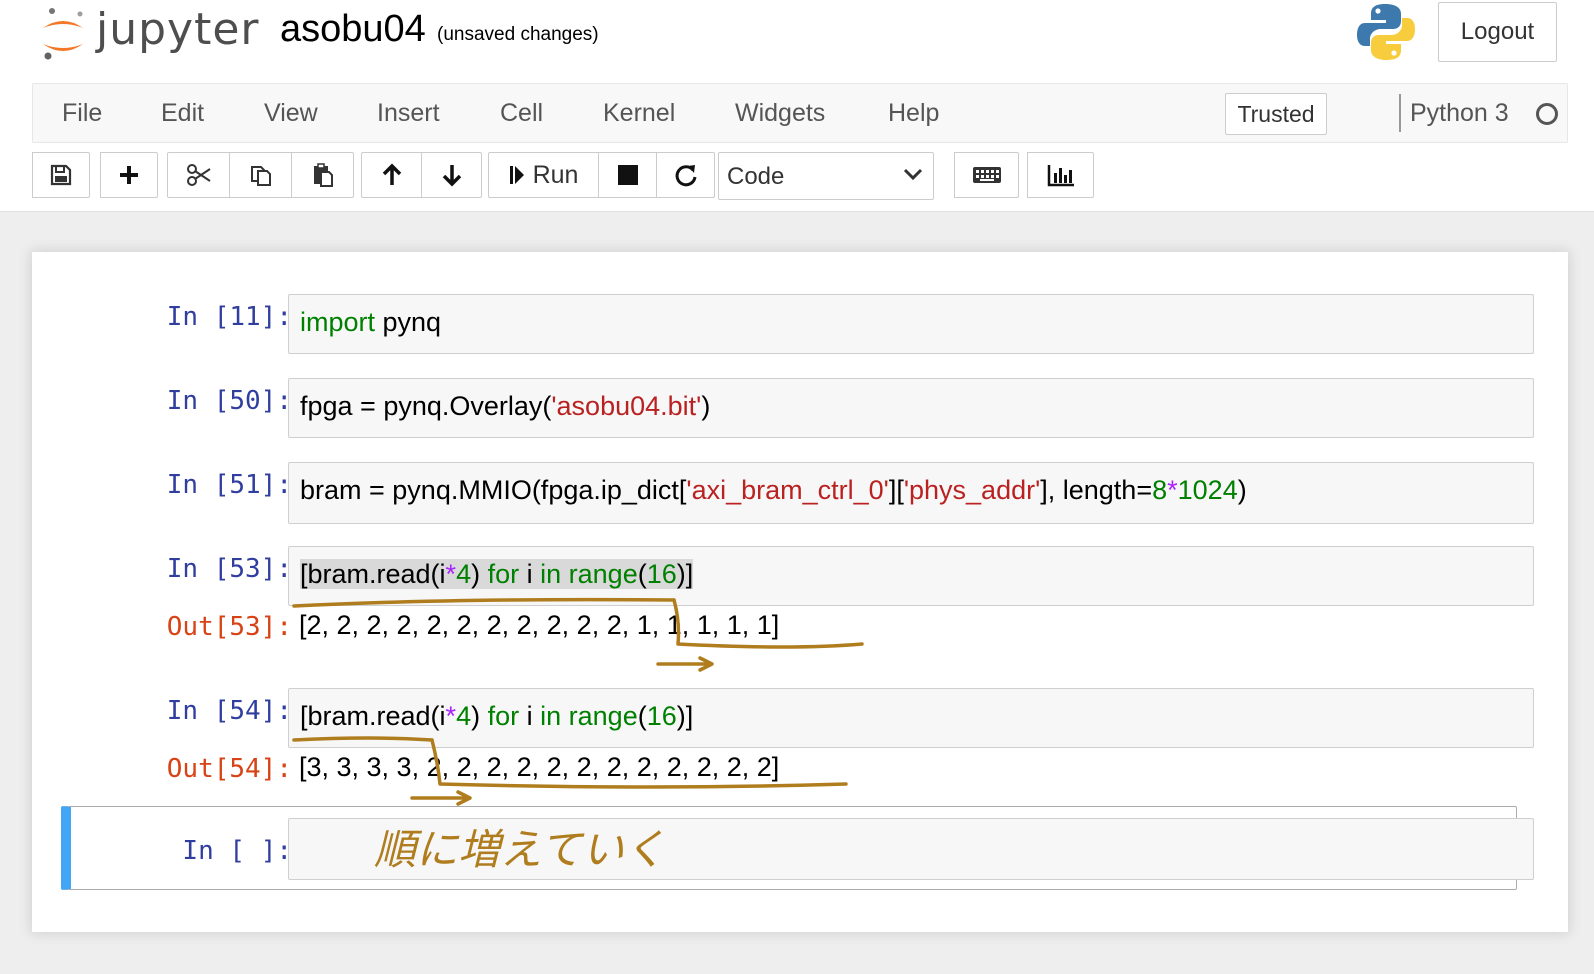 The image size is (1594, 974). I want to click on copy-icon, so click(260, 176).